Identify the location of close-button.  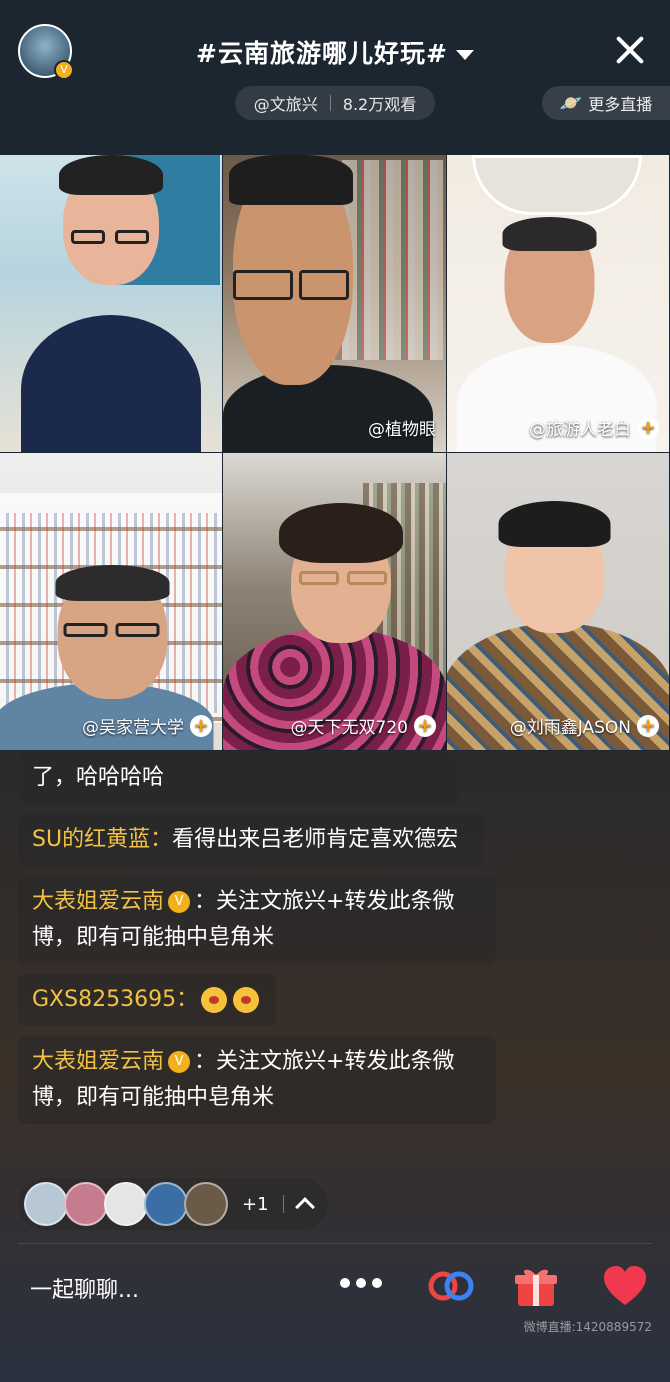
(630, 50).